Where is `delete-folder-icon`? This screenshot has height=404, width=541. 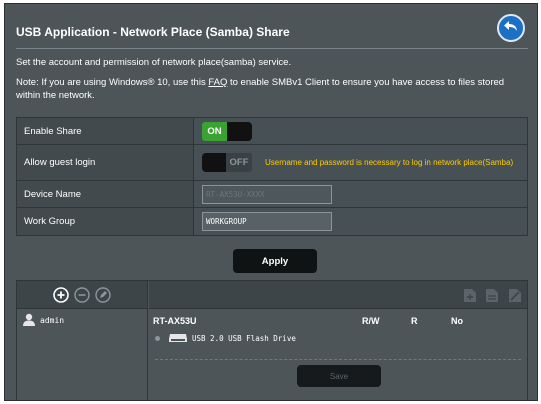
delete-folder-icon is located at coordinates (515, 295).